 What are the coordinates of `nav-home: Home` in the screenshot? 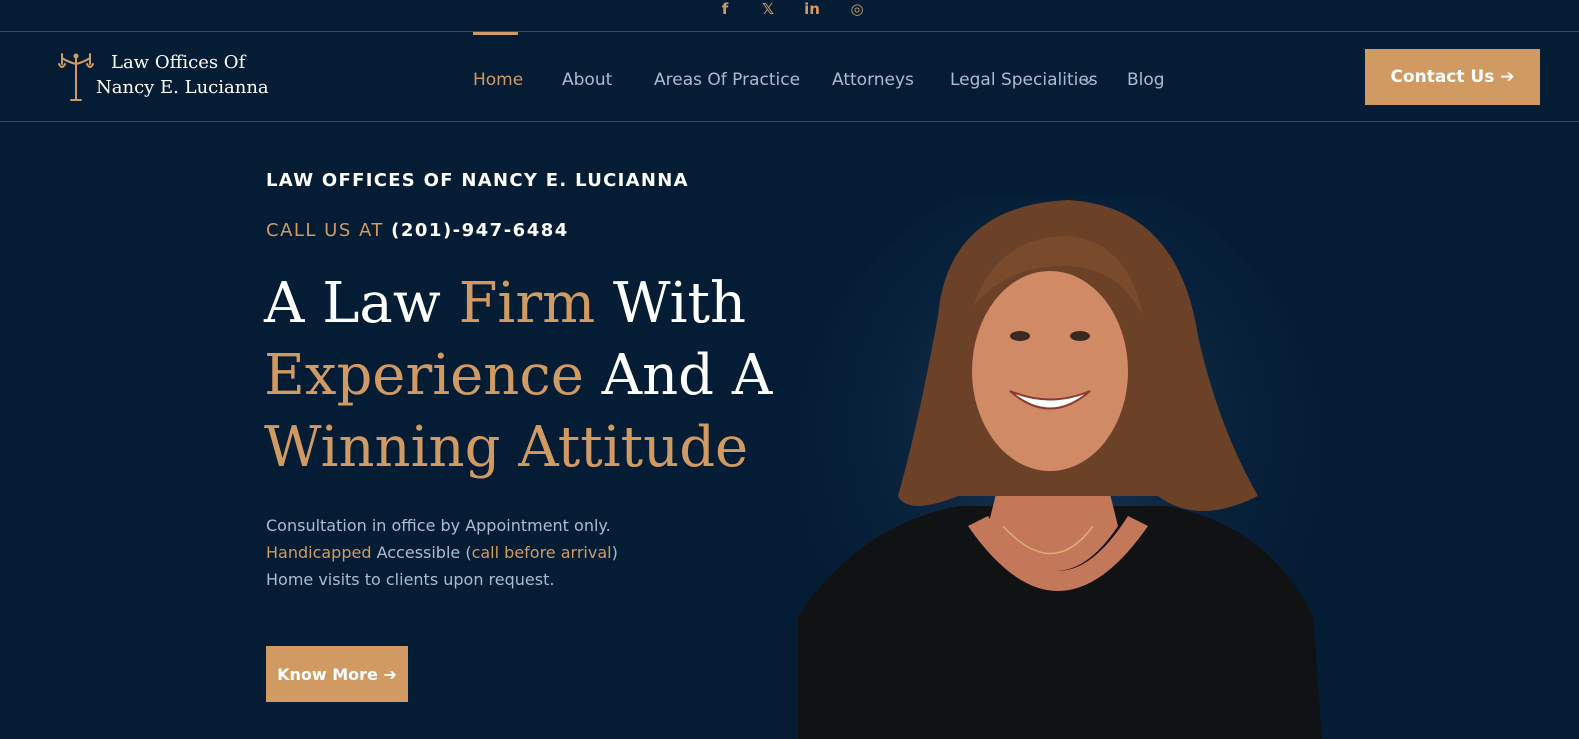 It's located at (498, 80).